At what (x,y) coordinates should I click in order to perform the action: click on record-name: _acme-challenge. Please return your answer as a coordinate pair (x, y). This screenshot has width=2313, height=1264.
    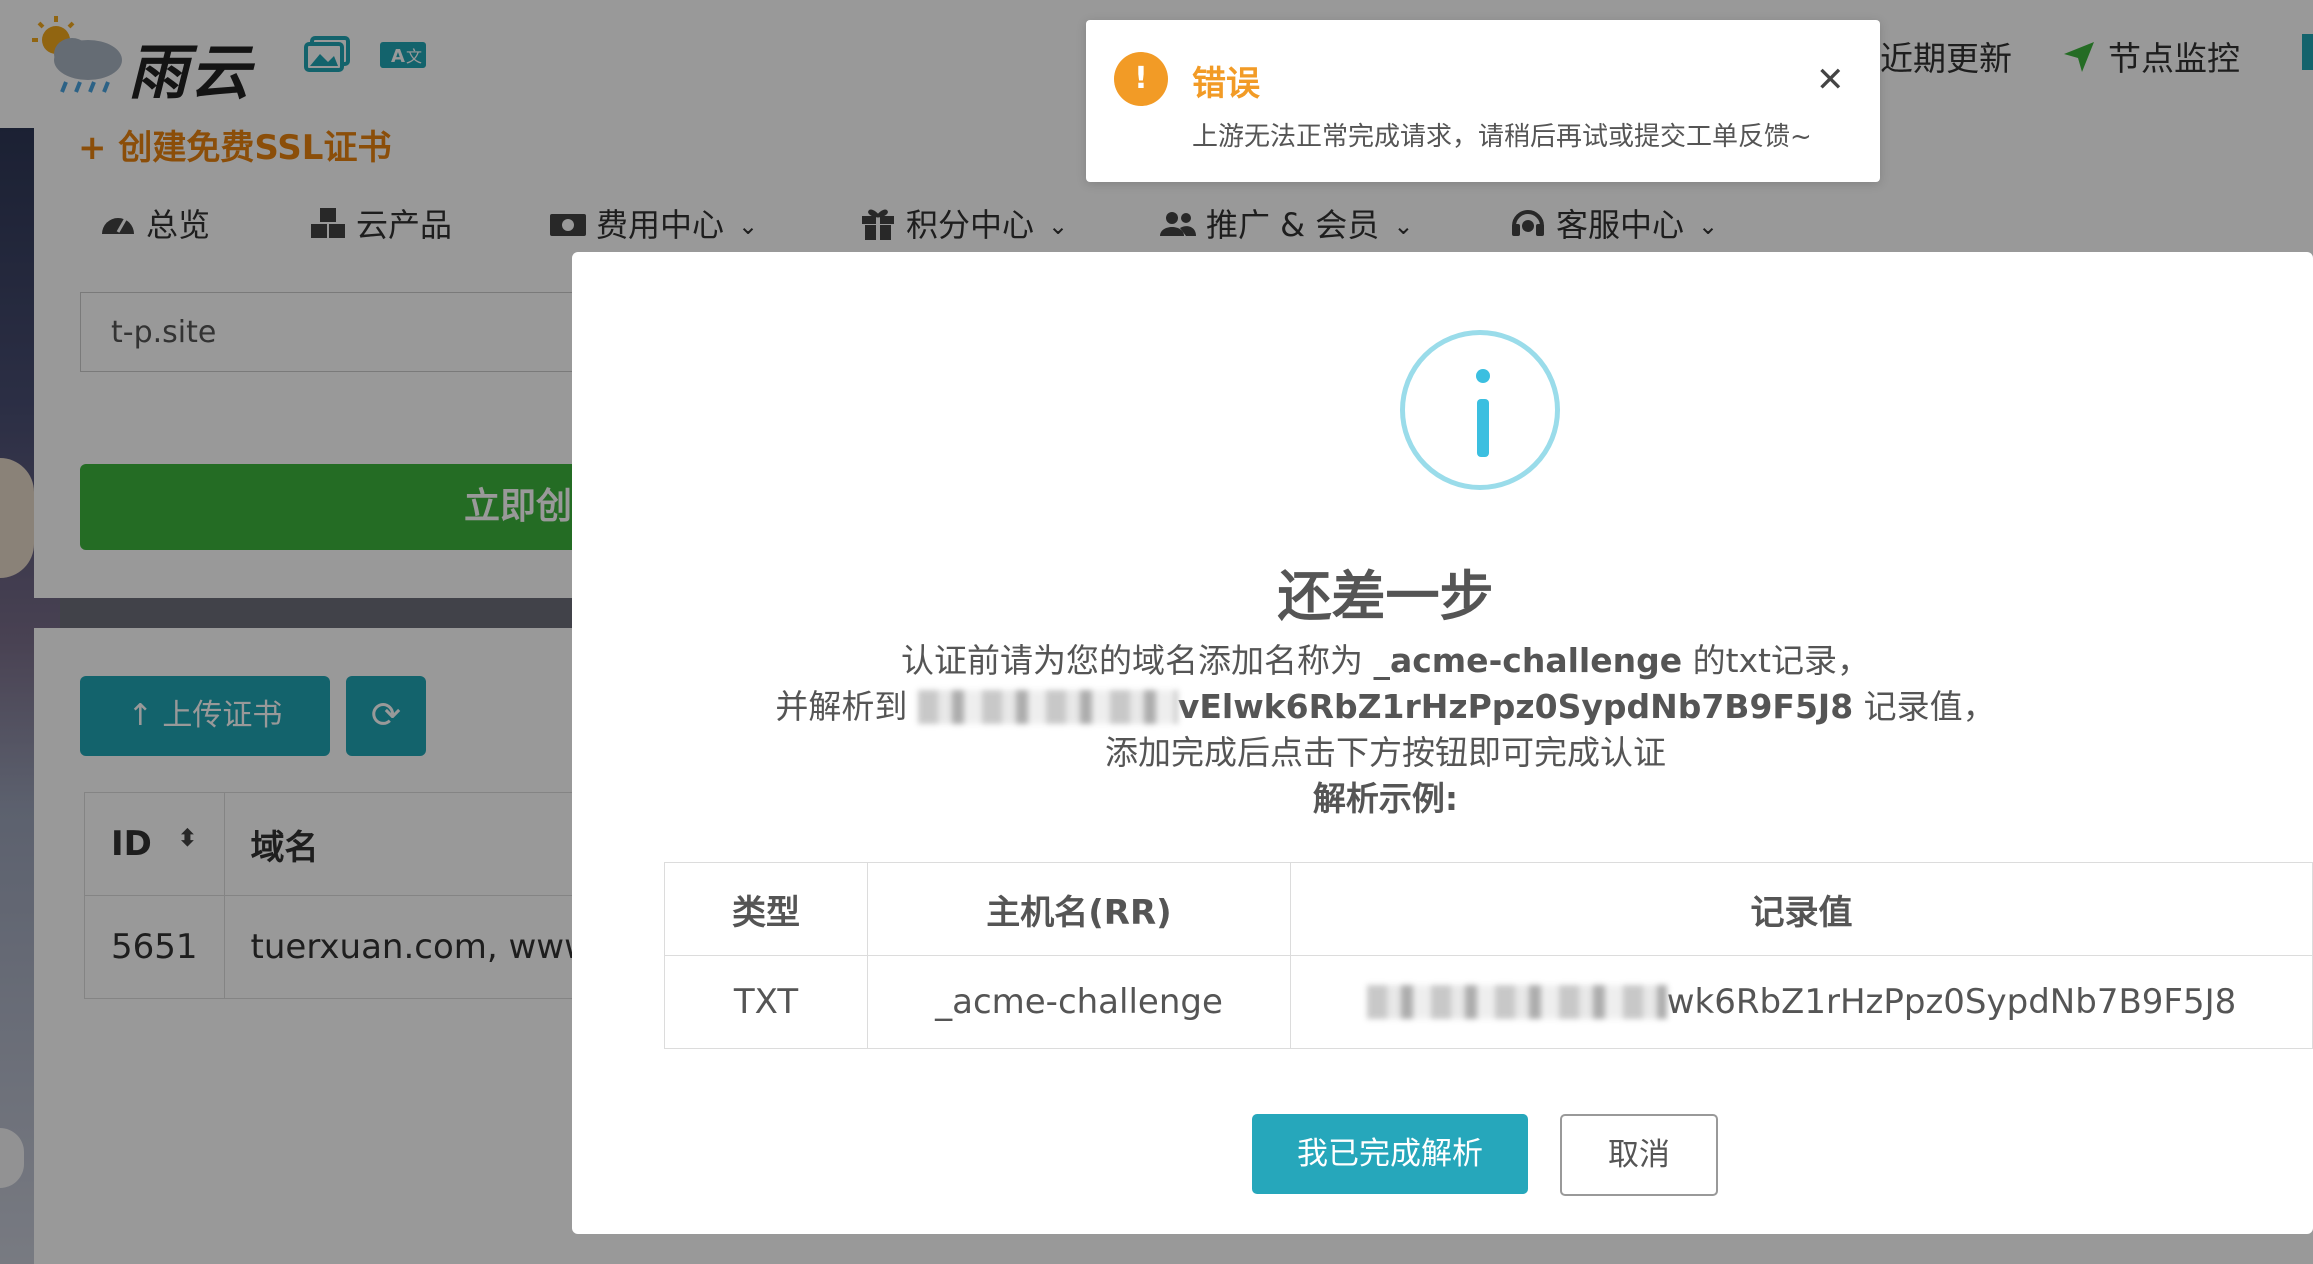
    Looking at the image, I should click on (1528, 660).